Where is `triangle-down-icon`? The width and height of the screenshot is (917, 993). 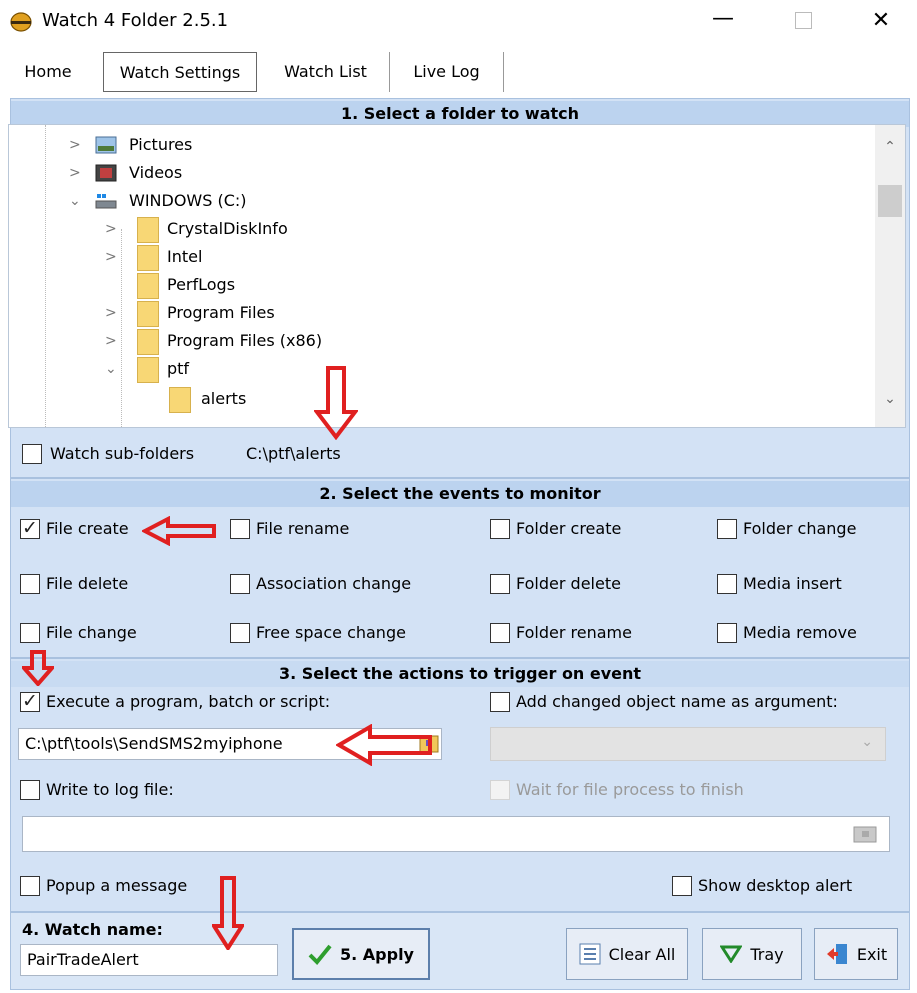
triangle-down-icon is located at coordinates (731, 954).